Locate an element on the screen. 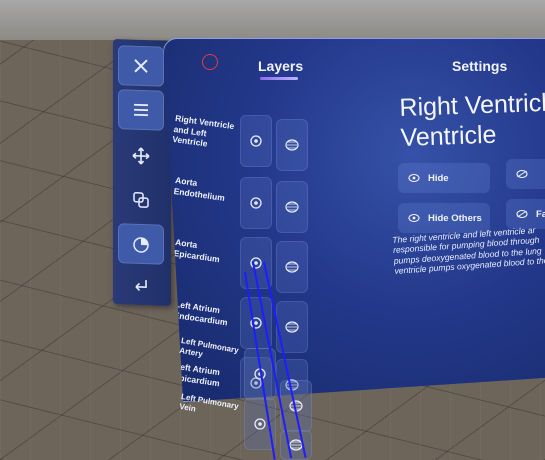 The height and width of the screenshot is (460, 545). list-item: Aorta Epicardium is located at coordinates (240, 262).